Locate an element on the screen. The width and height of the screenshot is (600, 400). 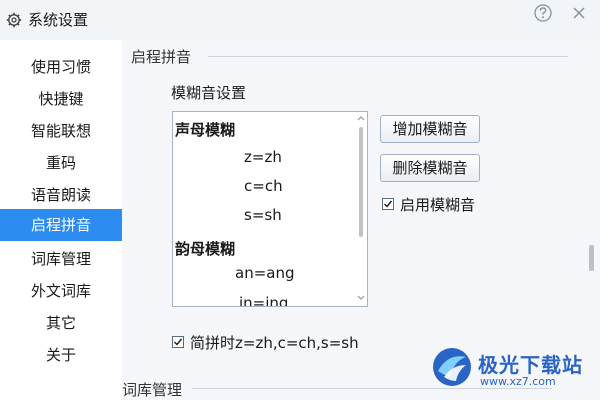
next-section-title: 词库管理 is located at coordinates (152, 390).